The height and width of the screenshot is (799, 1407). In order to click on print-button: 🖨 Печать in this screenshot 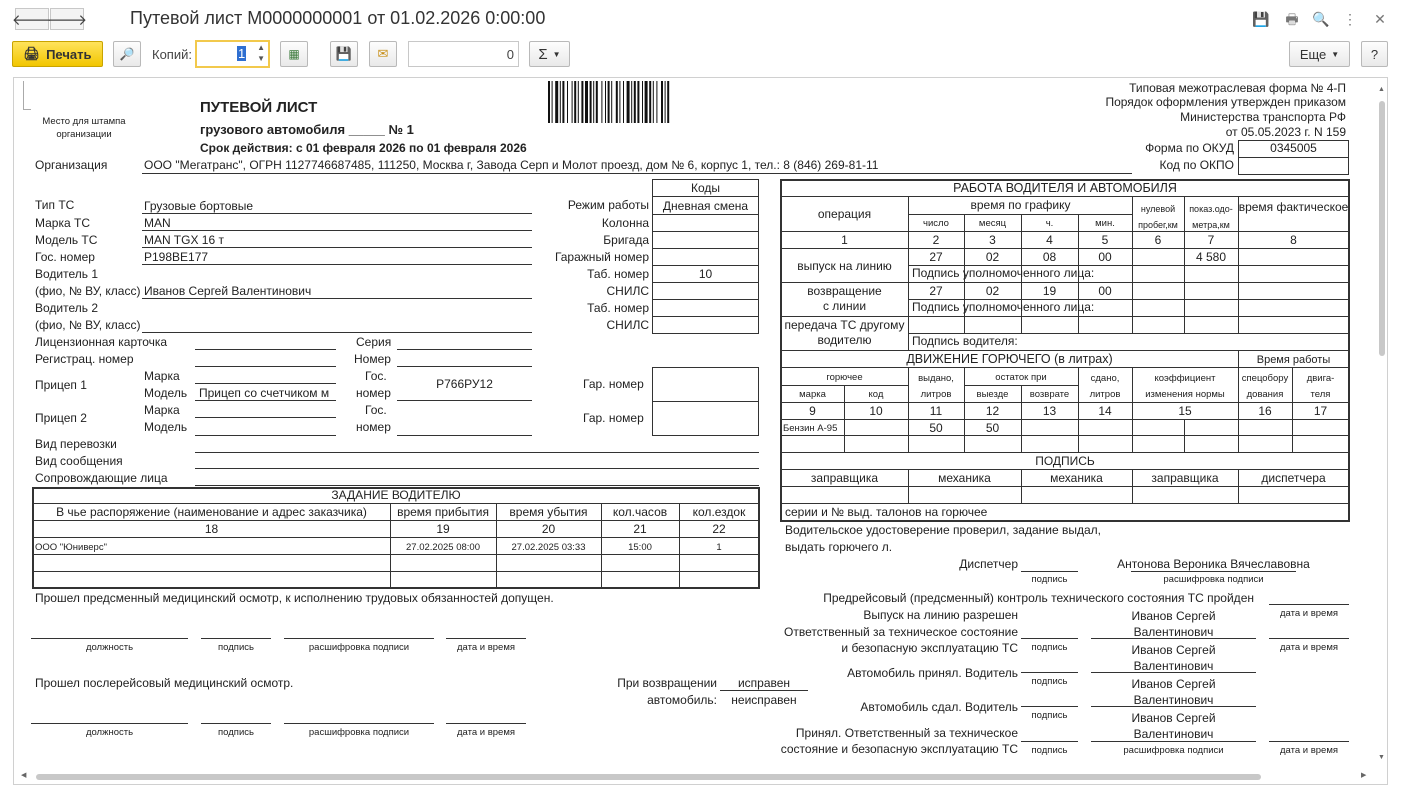, I will do `click(57, 54)`.